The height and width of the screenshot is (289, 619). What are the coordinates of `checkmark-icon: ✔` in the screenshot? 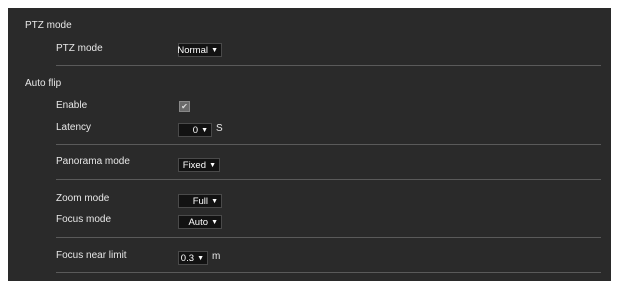 It's located at (184, 106).